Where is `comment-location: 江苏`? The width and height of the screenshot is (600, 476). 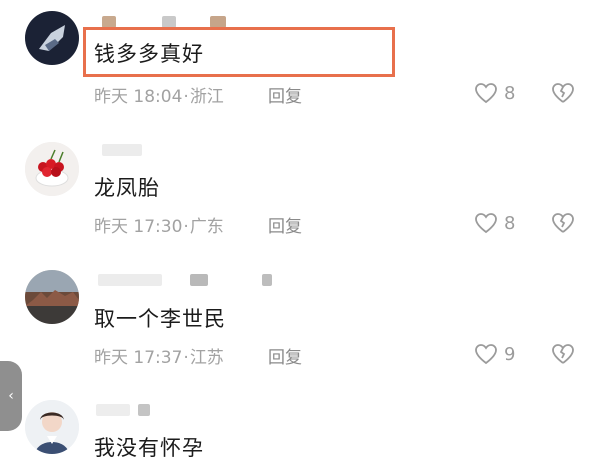
comment-location: 江苏 is located at coordinates (206, 358).